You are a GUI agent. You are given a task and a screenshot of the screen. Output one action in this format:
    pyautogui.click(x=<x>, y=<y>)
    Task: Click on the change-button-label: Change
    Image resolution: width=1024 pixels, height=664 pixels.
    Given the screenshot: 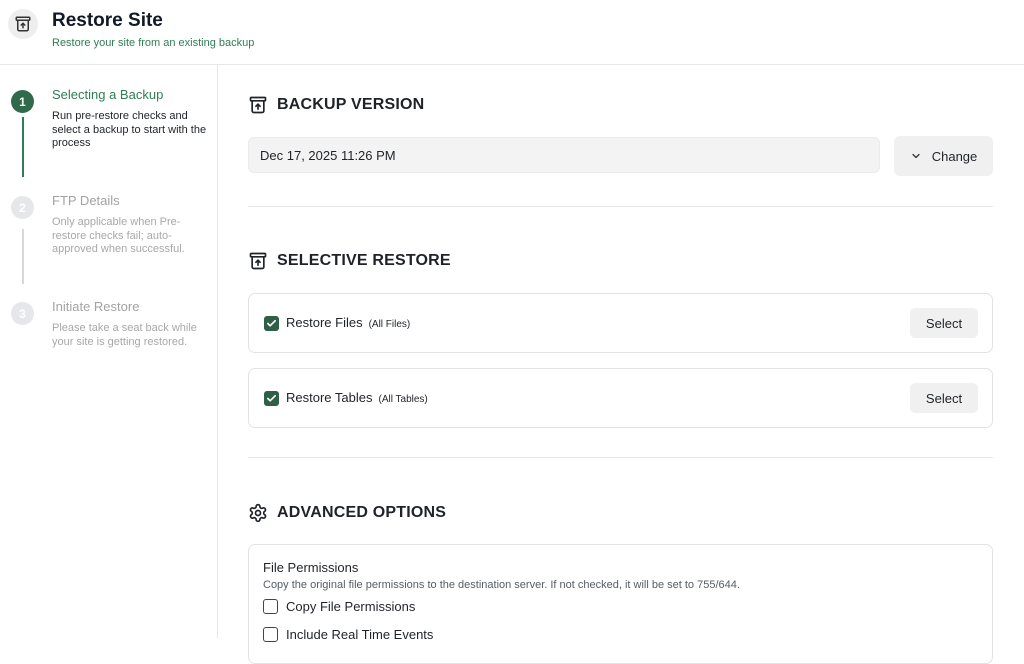 What is the action you would take?
    pyautogui.click(x=954, y=156)
    